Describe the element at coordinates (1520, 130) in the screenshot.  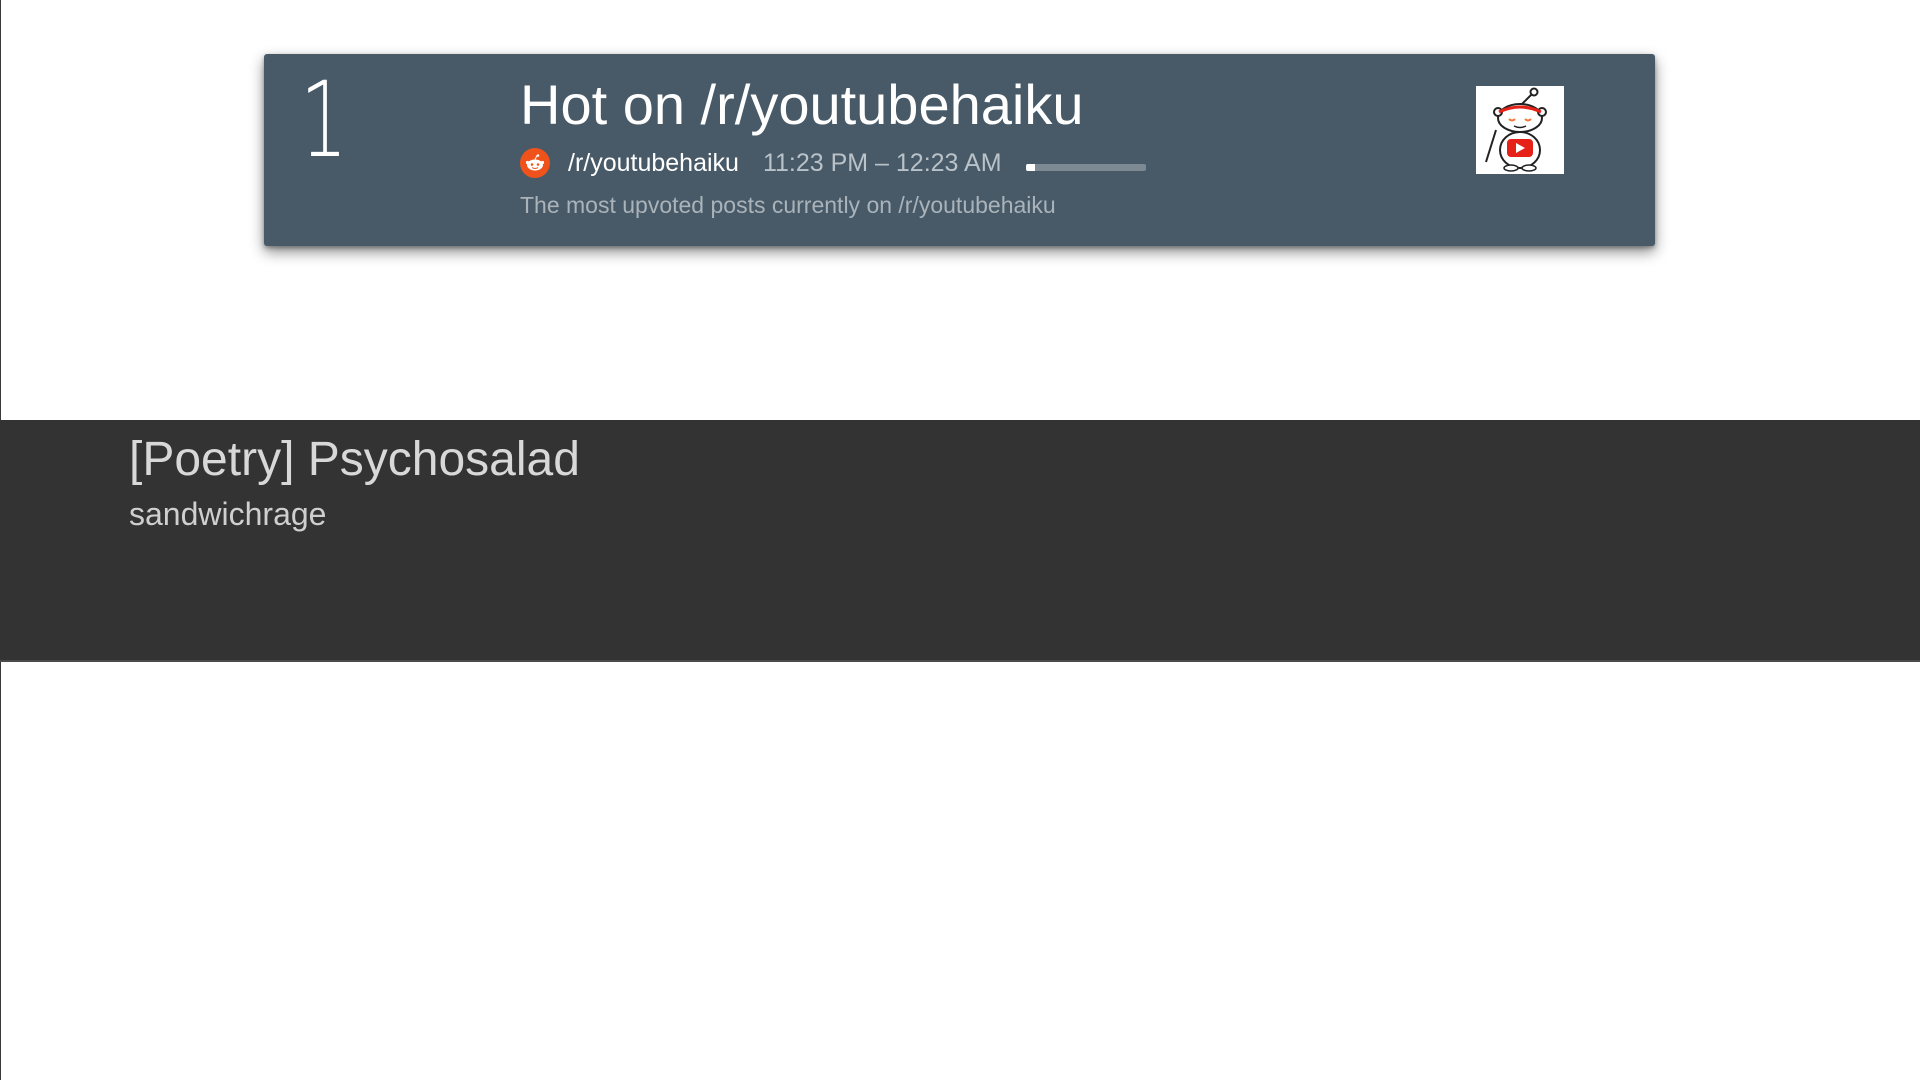
I see `reddit-snoo-youtube-icon` at that location.